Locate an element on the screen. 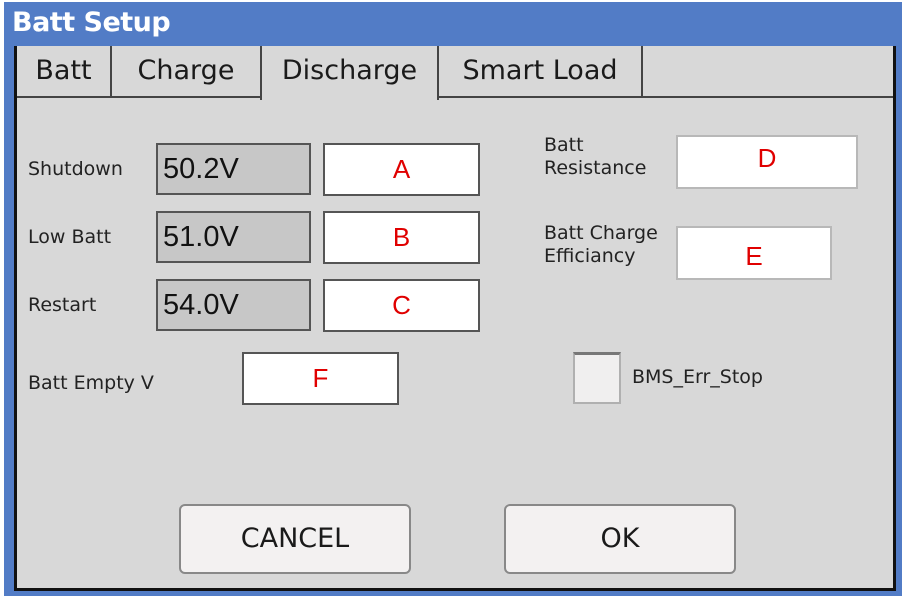  restart-label: Restart is located at coordinates (62, 305).